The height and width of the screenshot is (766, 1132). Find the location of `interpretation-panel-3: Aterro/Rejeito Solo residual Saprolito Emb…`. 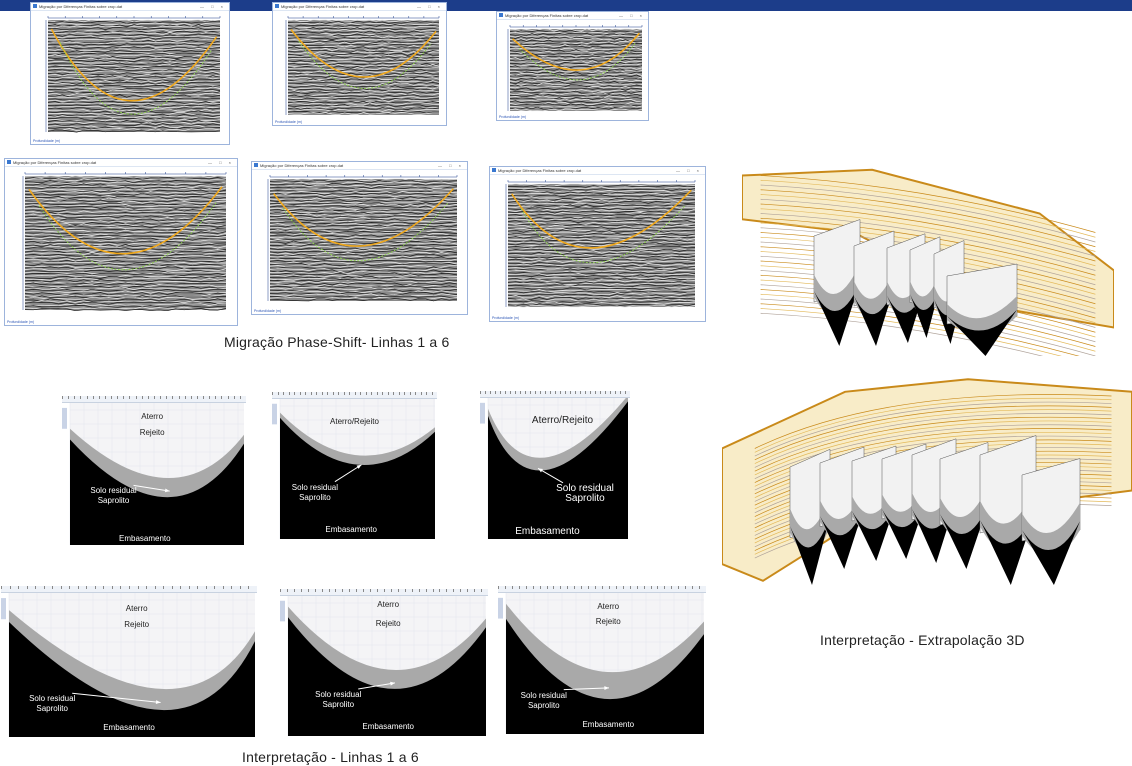

interpretation-panel-3: Aterro/Rejeito Solo residual Saprolito Emb… is located at coordinates (555, 468).